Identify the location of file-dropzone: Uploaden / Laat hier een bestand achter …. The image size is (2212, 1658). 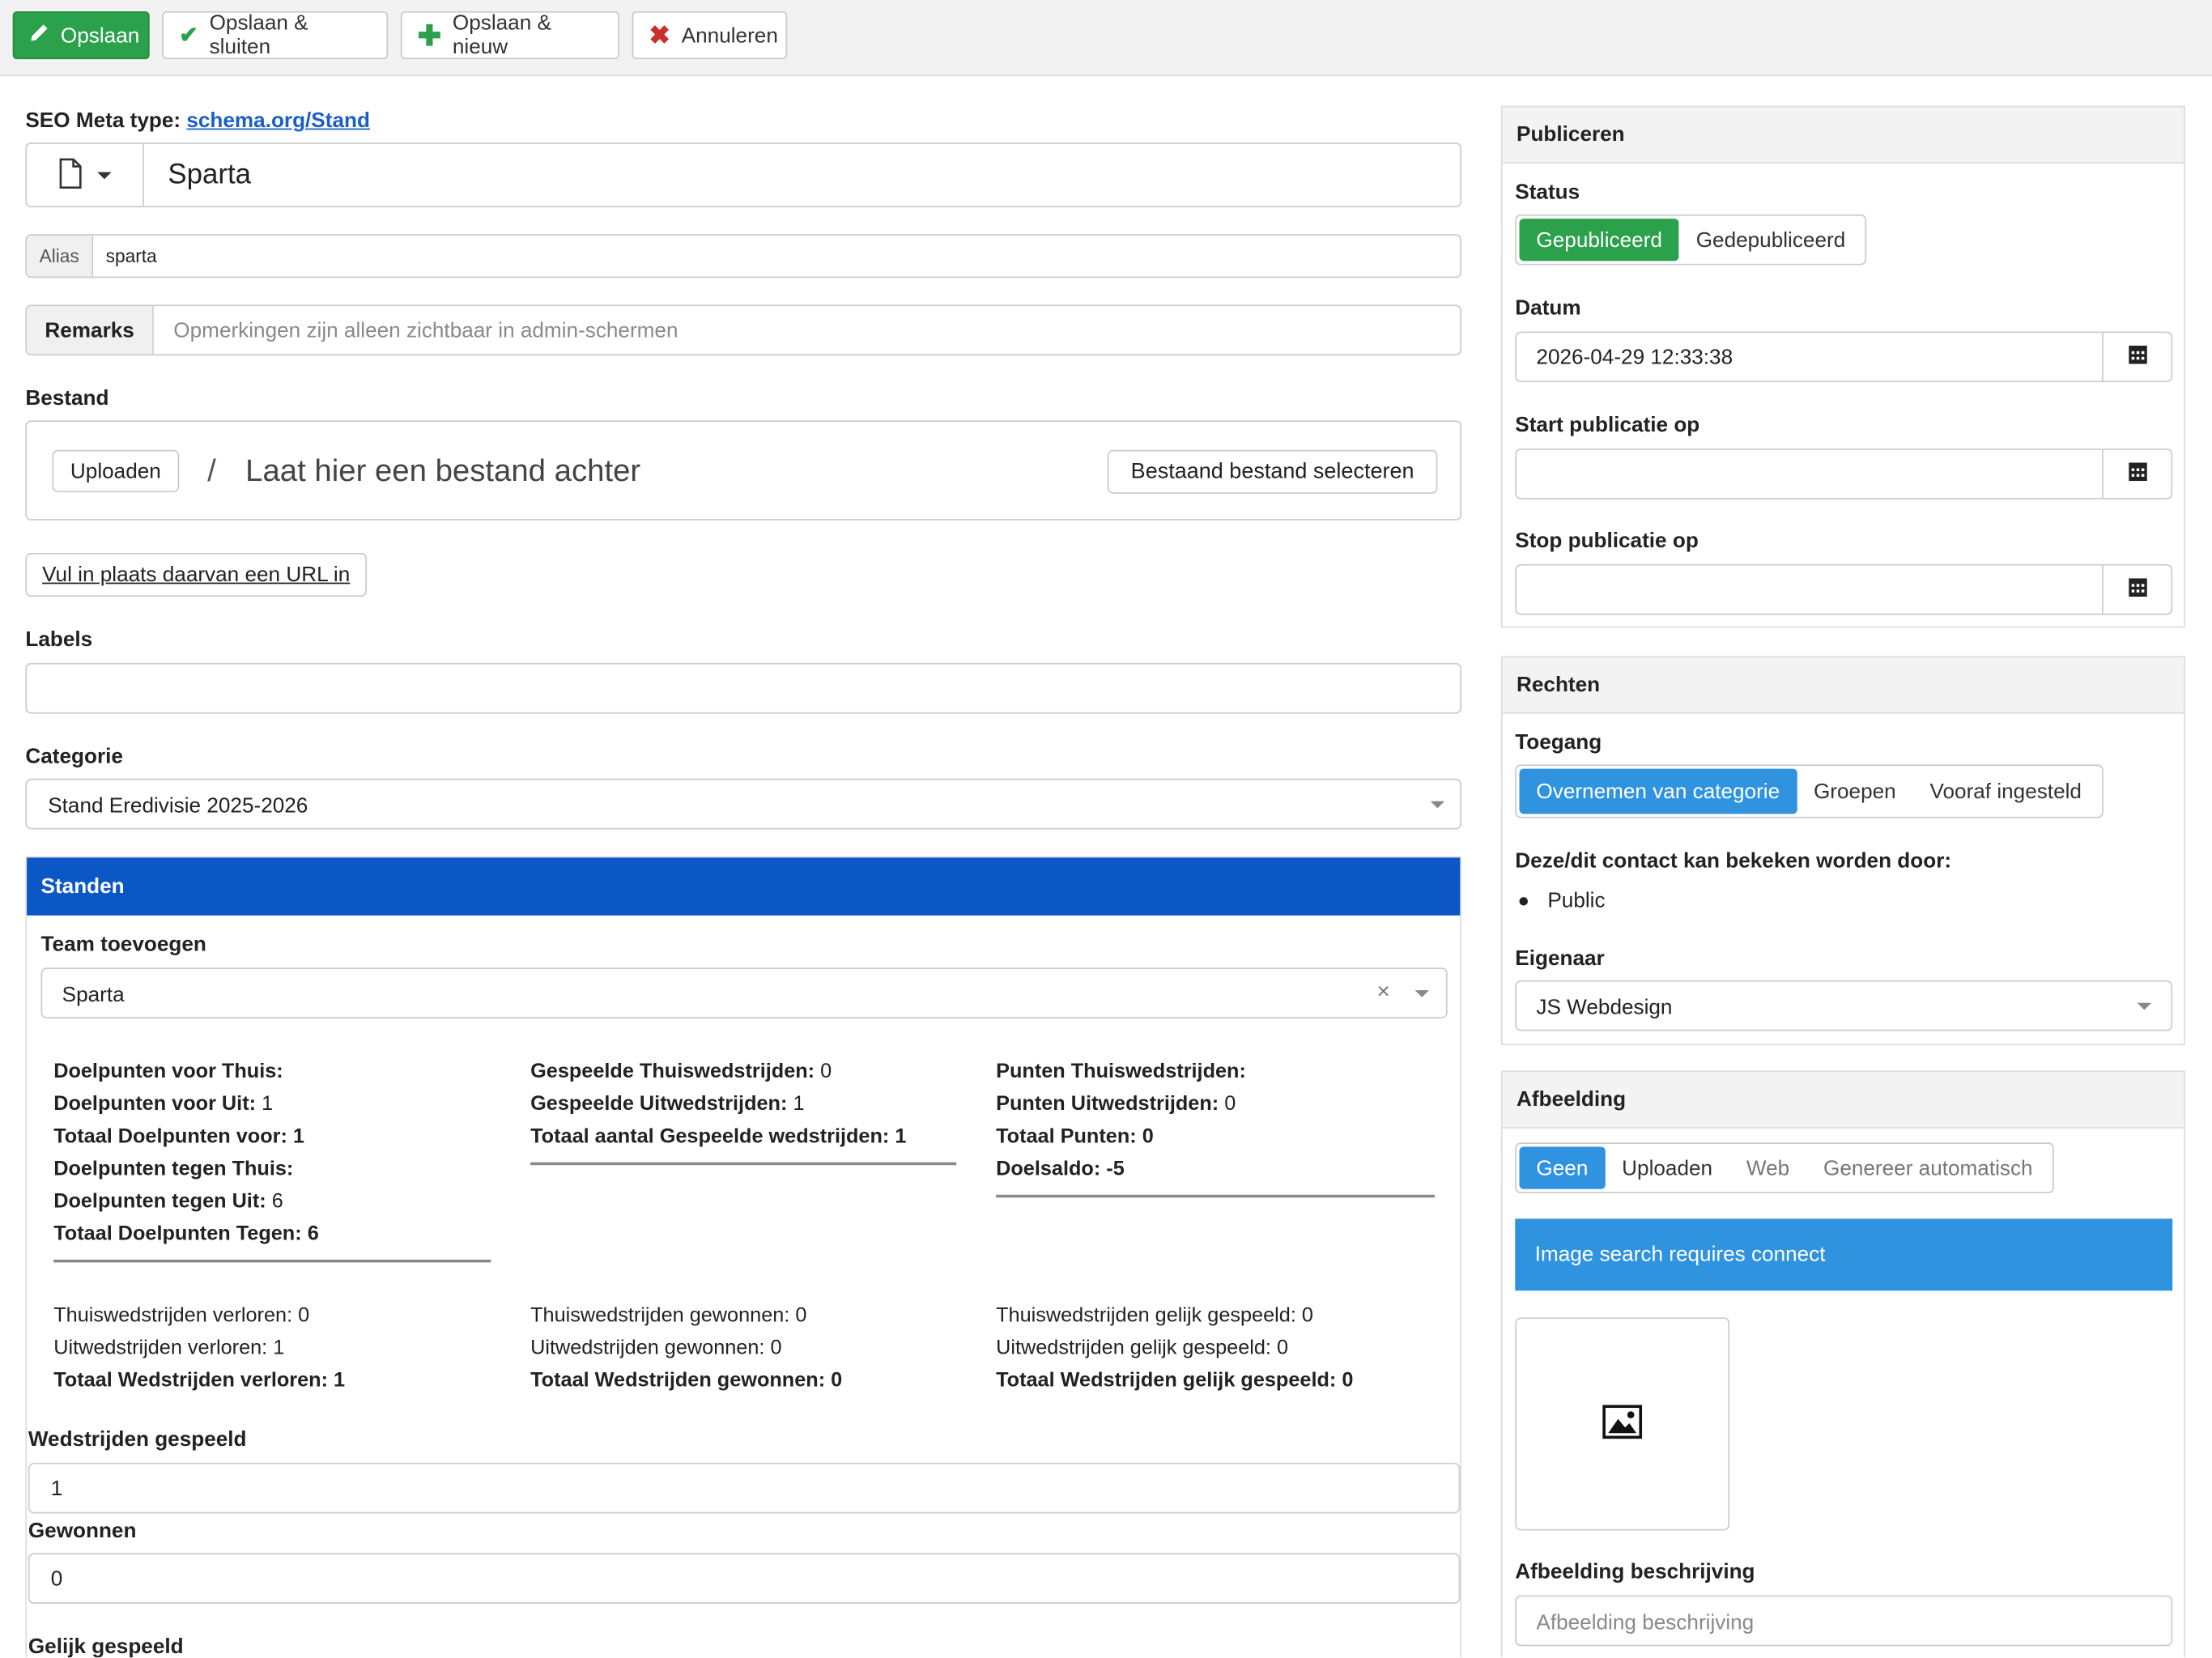
(744, 470).